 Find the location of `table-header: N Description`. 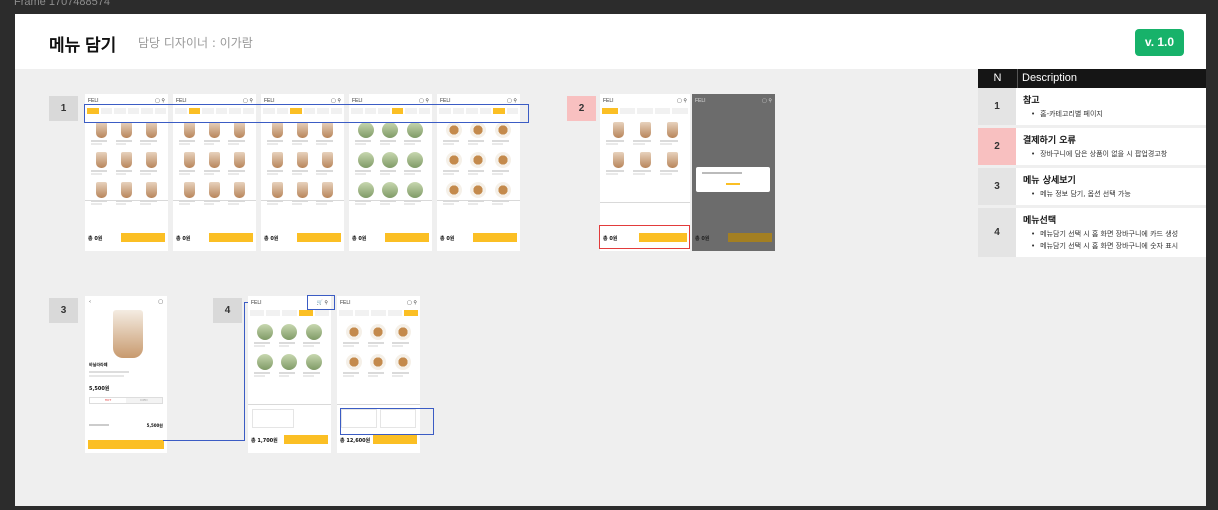

table-header: N Description is located at coordinates (1092, 78).